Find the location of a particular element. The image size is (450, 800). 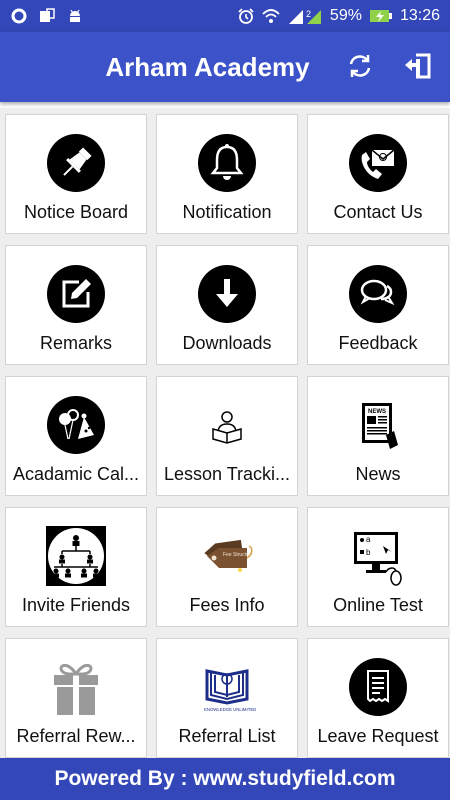

status-right: 12 59% 13:26 is located at coordinates (338, 16).